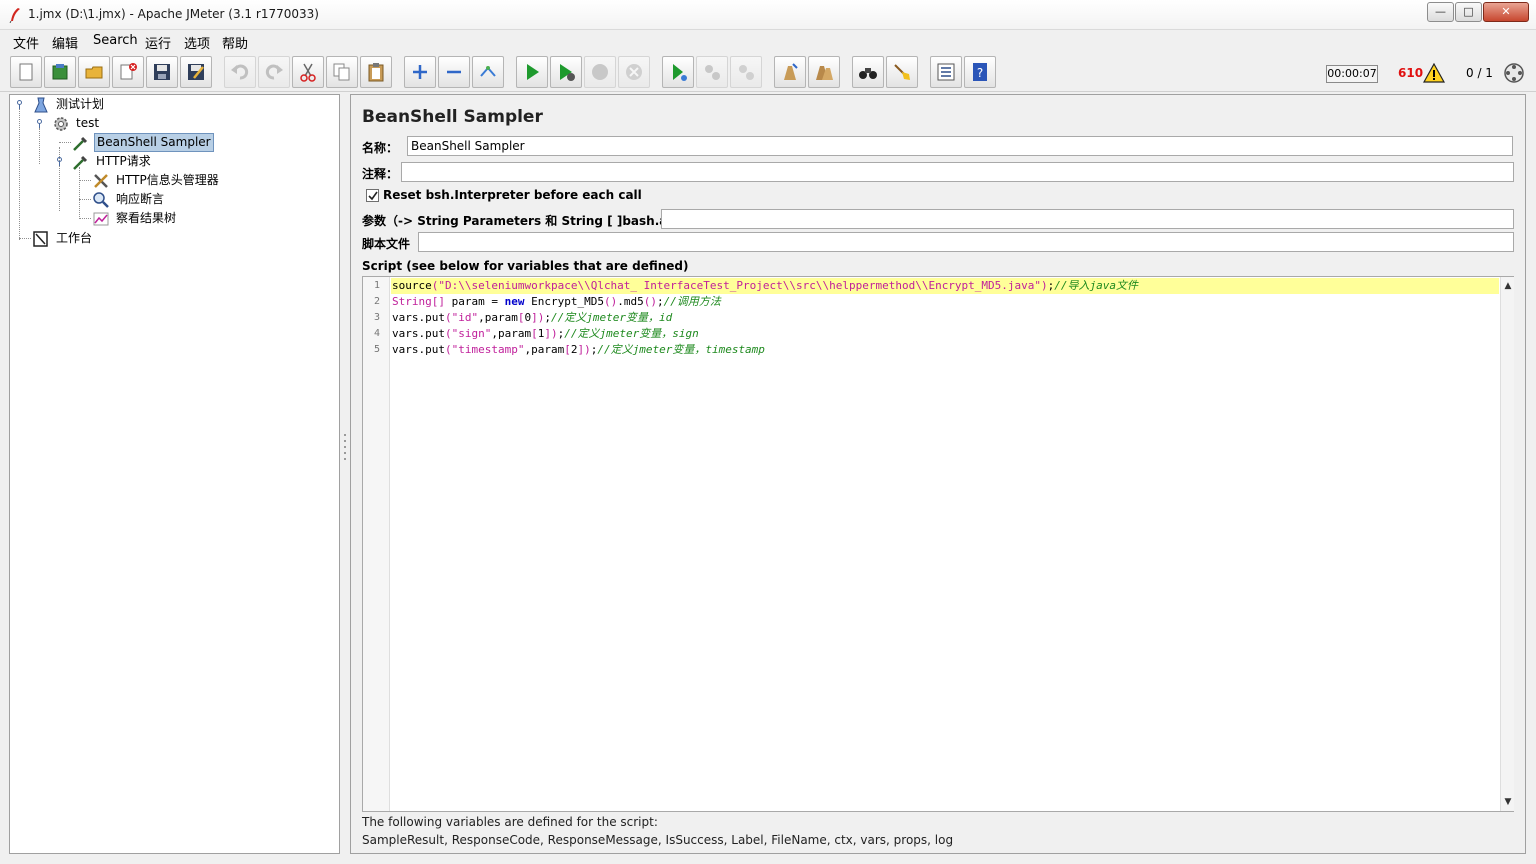 The height and width of the screenshot is (864, 1536). What do you see at coordinates (376, 544) in the screenshot?
I see `line-number-gutter: 1 2 3 4 5` at bounding box center [376, 544].